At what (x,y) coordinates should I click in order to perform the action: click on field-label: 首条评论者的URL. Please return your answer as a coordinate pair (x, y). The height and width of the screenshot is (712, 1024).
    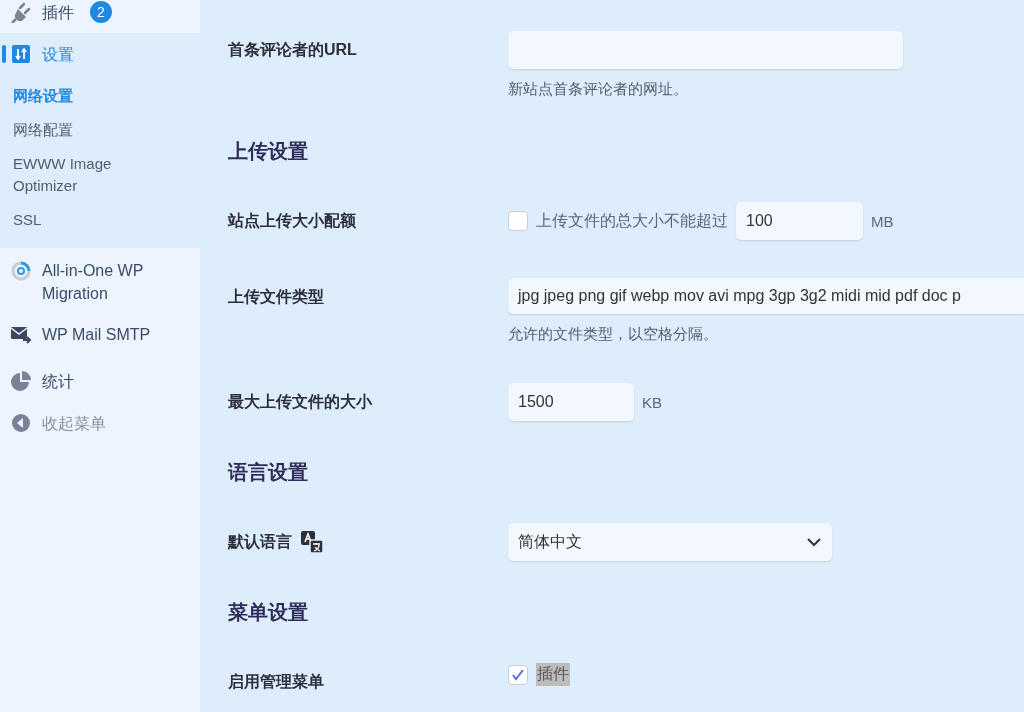
    Looking at the image, I should click on (292, 49).